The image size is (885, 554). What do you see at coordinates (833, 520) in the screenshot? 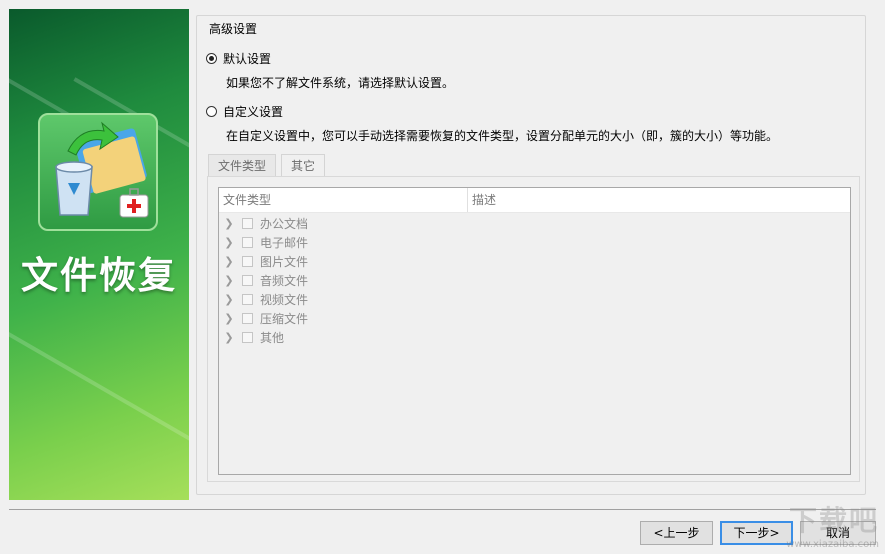
I see `watermark-logo: 下载吧` at bounding box center [833, 520].